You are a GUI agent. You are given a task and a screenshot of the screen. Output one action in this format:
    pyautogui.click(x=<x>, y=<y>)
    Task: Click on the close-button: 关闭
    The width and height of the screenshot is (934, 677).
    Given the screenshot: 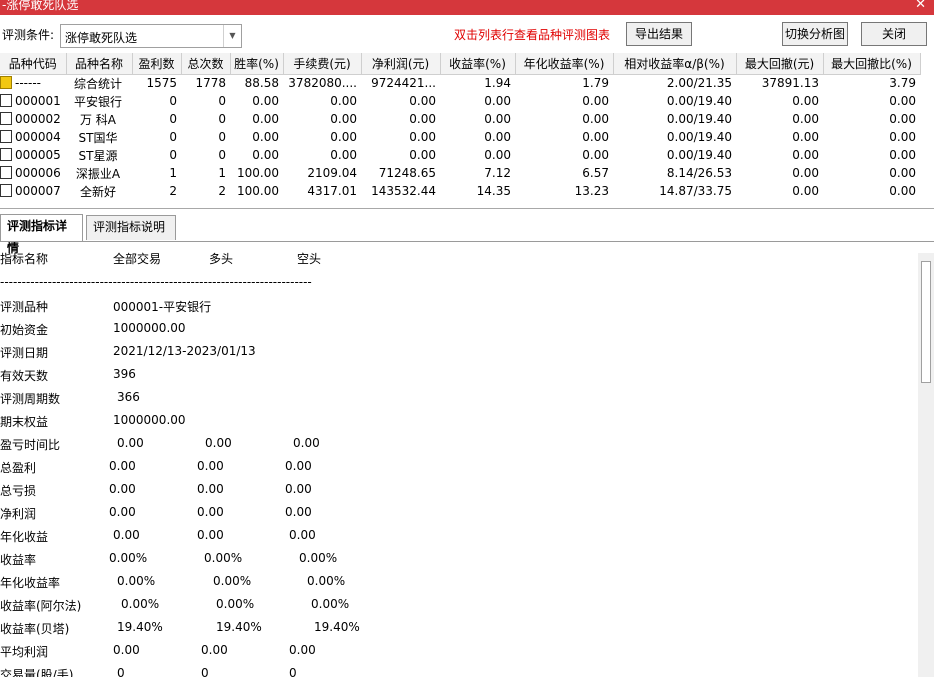 What is the action you would take?
    pyautogui.click(x=894, y=34)
    